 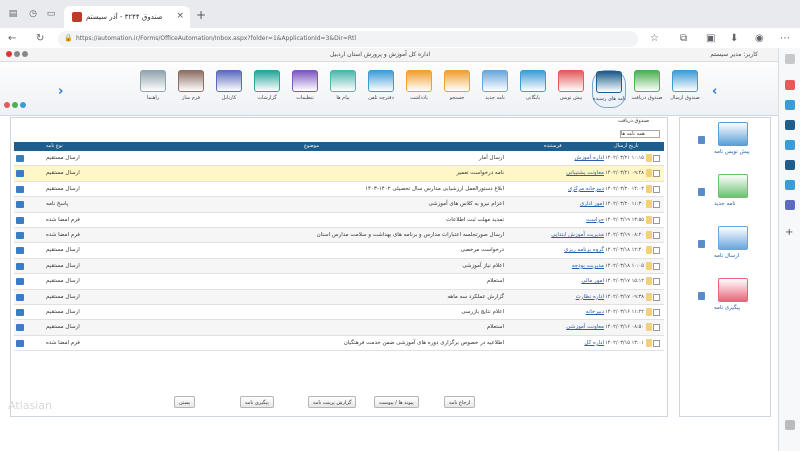 What do you see at coordinates (495, 89) in the screenshot?
I see `toolbar-item: نامه جدید` at bounding box center [495, 89].